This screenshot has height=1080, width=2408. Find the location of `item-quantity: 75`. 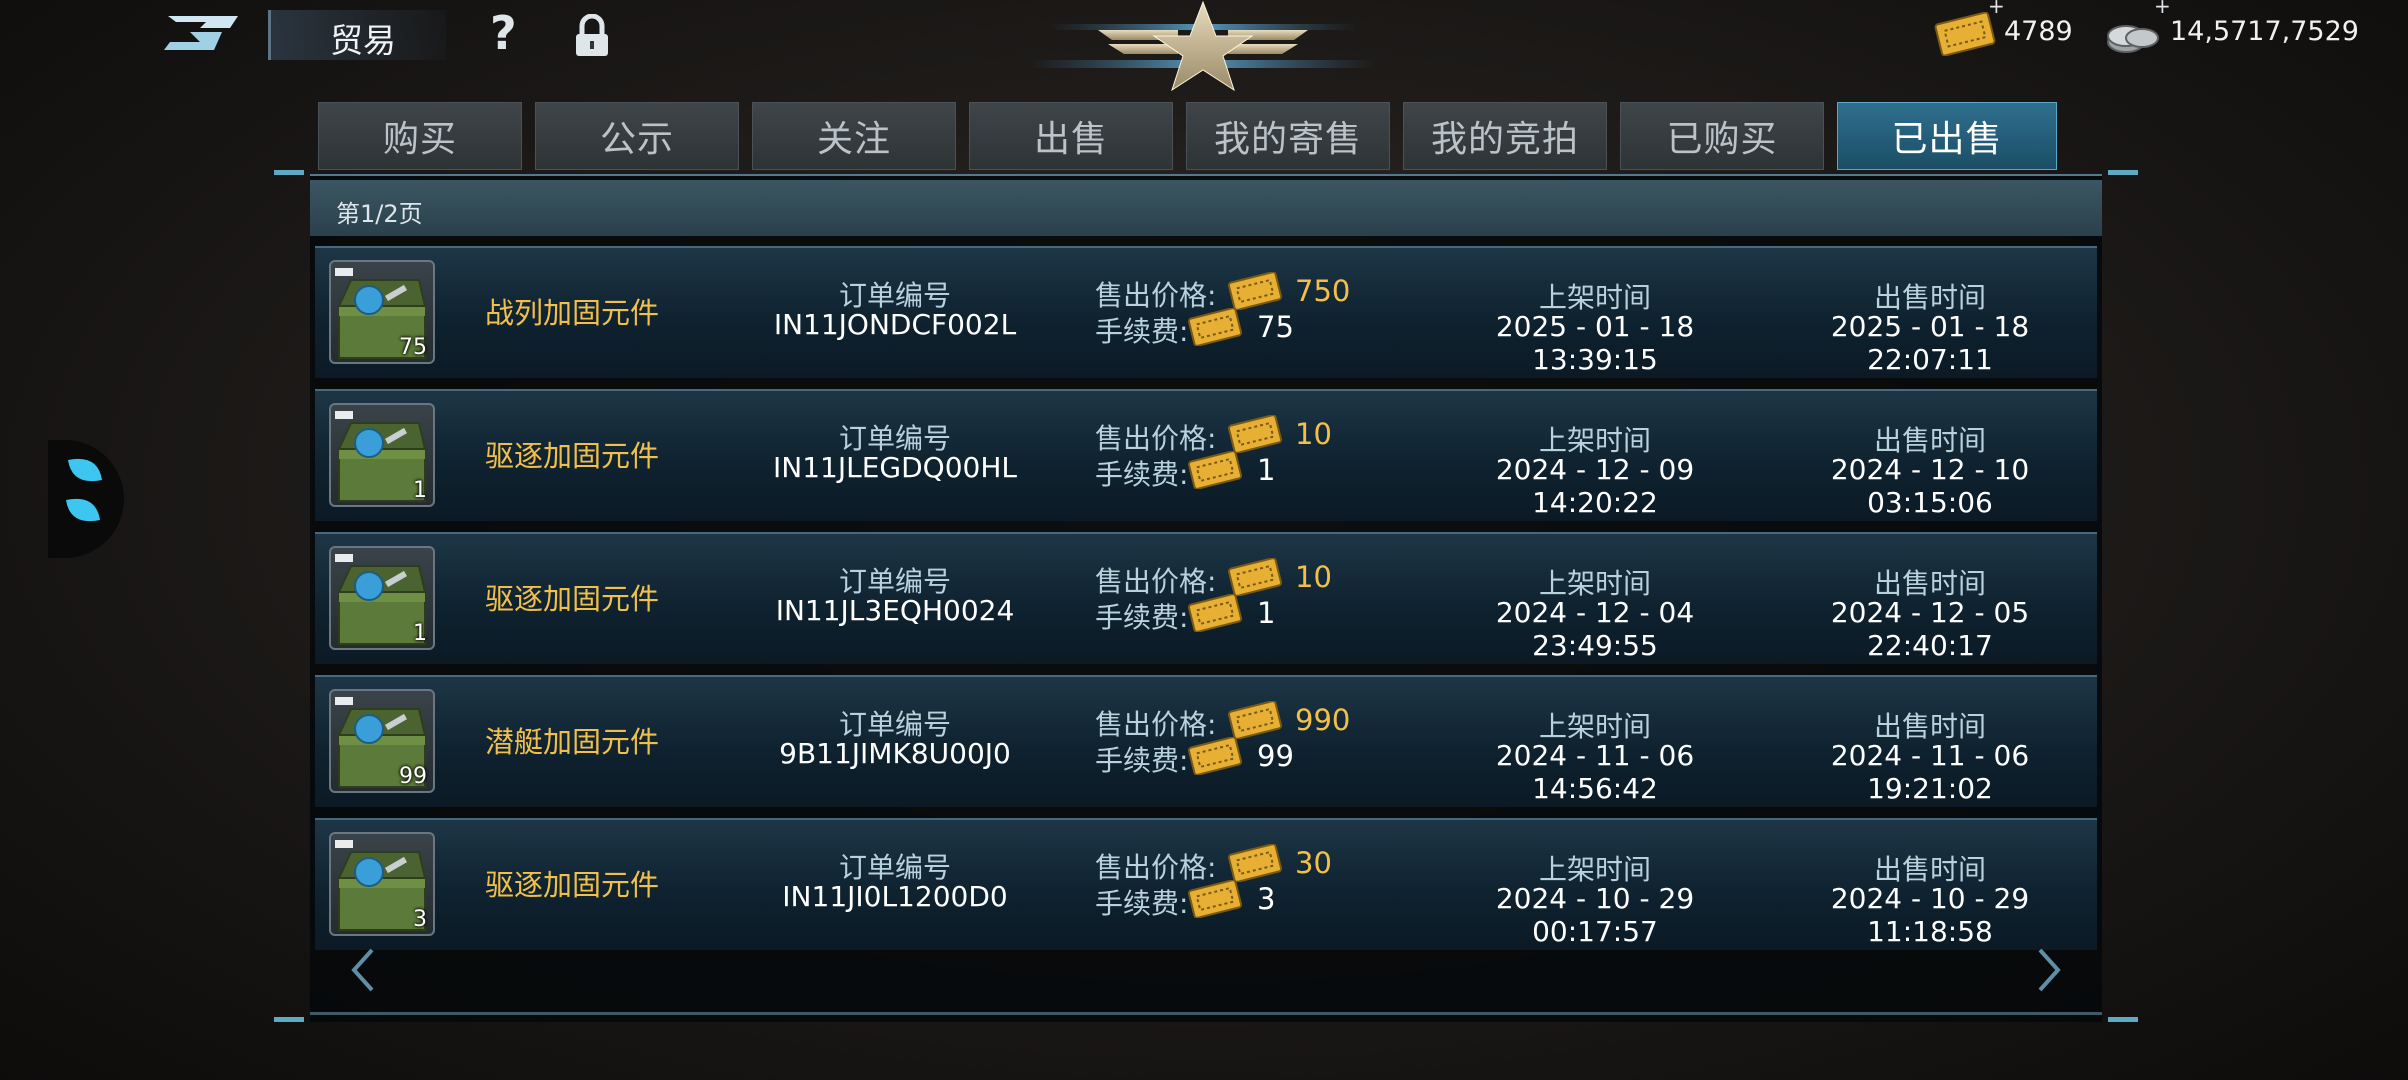

item-quantity: 75 is located at coordinates (413, 347).